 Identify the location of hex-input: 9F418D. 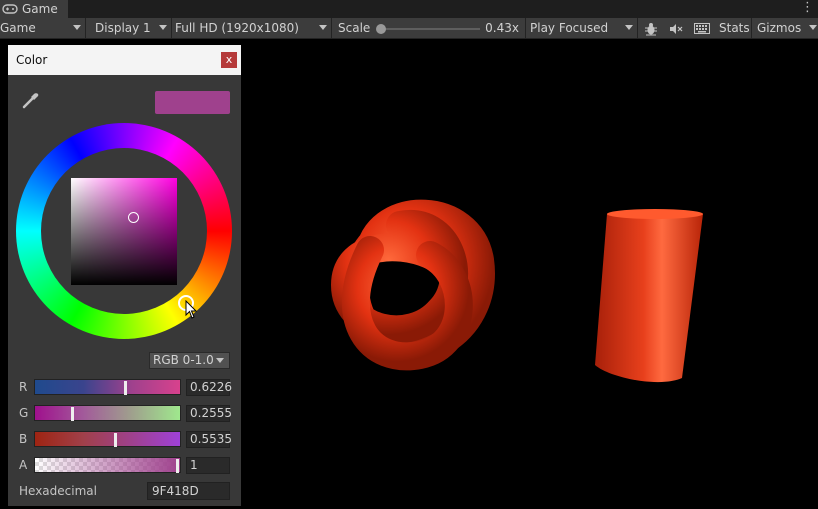
(188, 491).